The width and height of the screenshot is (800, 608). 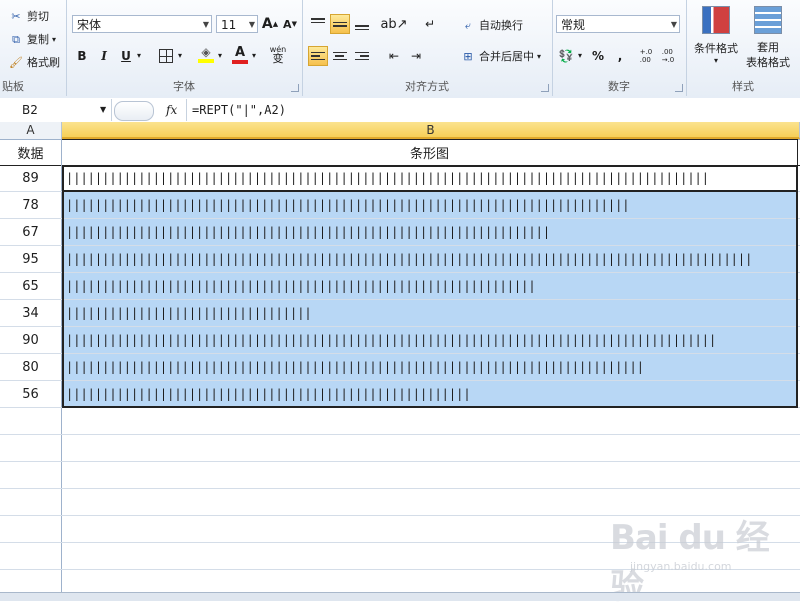 I want to click on header-cell-a: 数据, so click(x=31, y=152).